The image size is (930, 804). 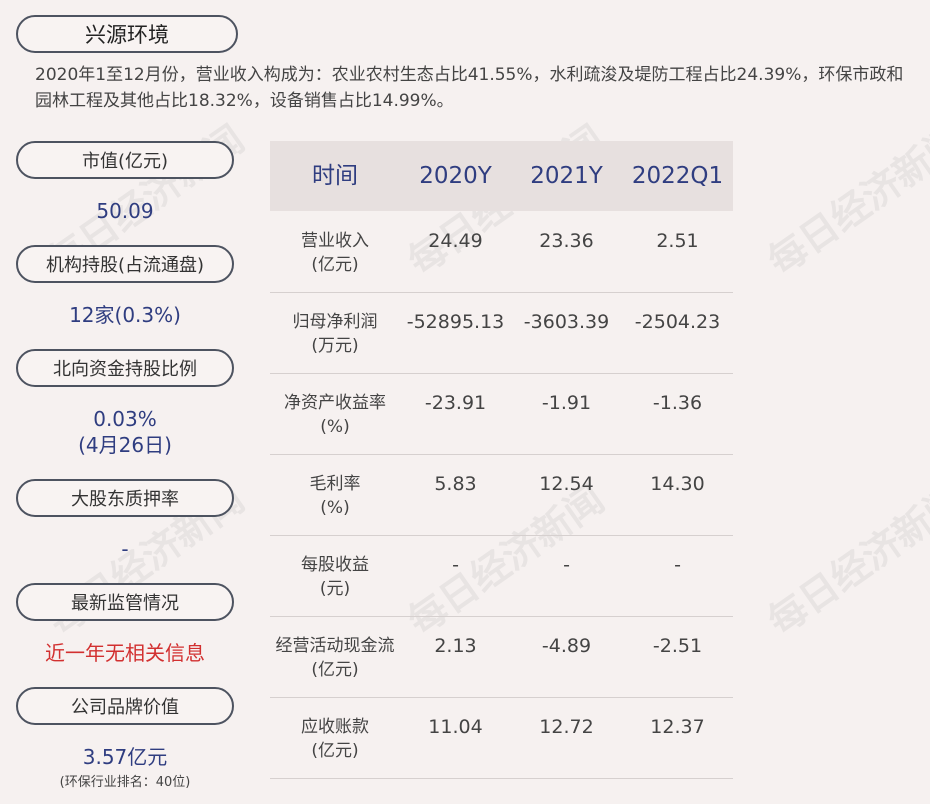 I want to click on table-cell: 12.37, so click(x=677, y=727).